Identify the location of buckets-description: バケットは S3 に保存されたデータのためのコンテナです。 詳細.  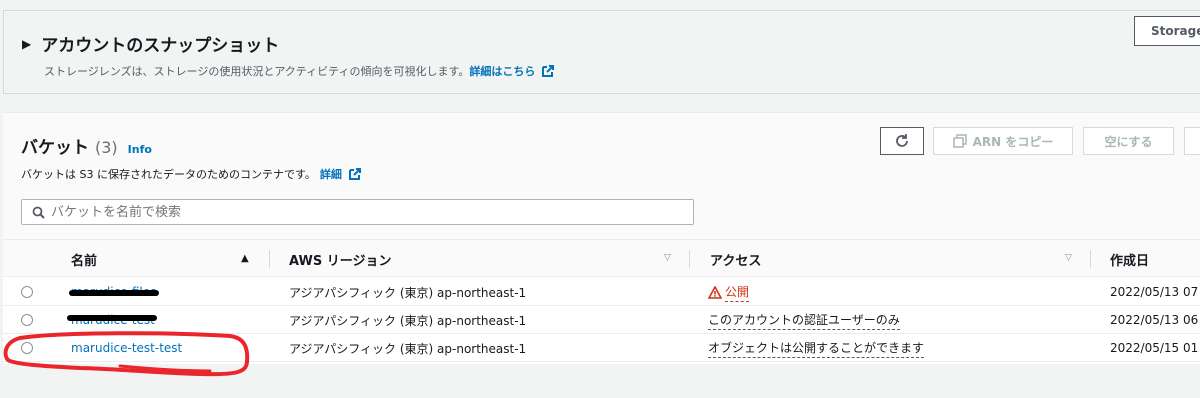
(191, 174).